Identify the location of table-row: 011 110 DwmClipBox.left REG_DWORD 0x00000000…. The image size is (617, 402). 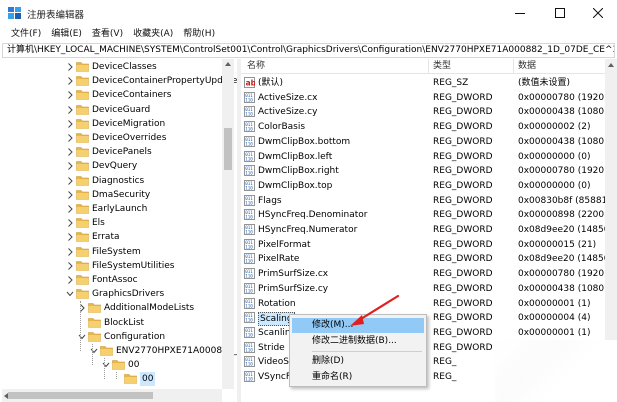
(423, 157).